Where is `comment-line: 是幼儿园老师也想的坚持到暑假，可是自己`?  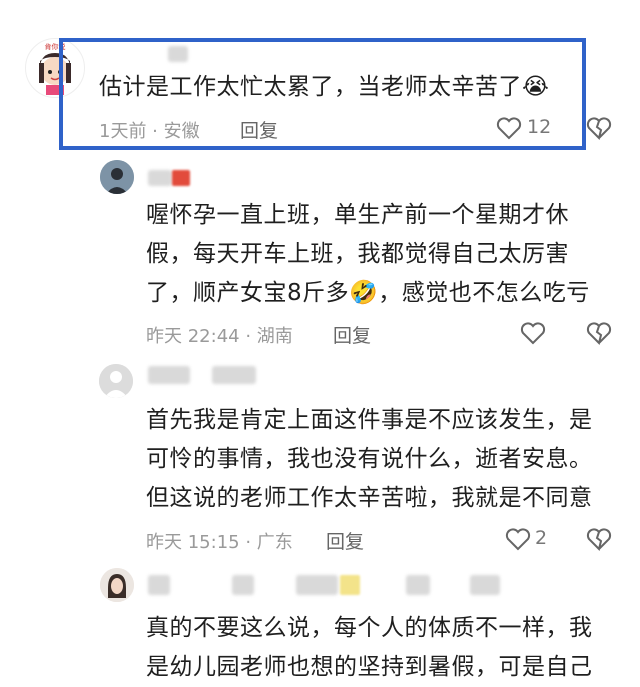 comment-line: 是幼儿园老师也想的坚持到暑假，可是自己 is located at coordinates (369, 667).